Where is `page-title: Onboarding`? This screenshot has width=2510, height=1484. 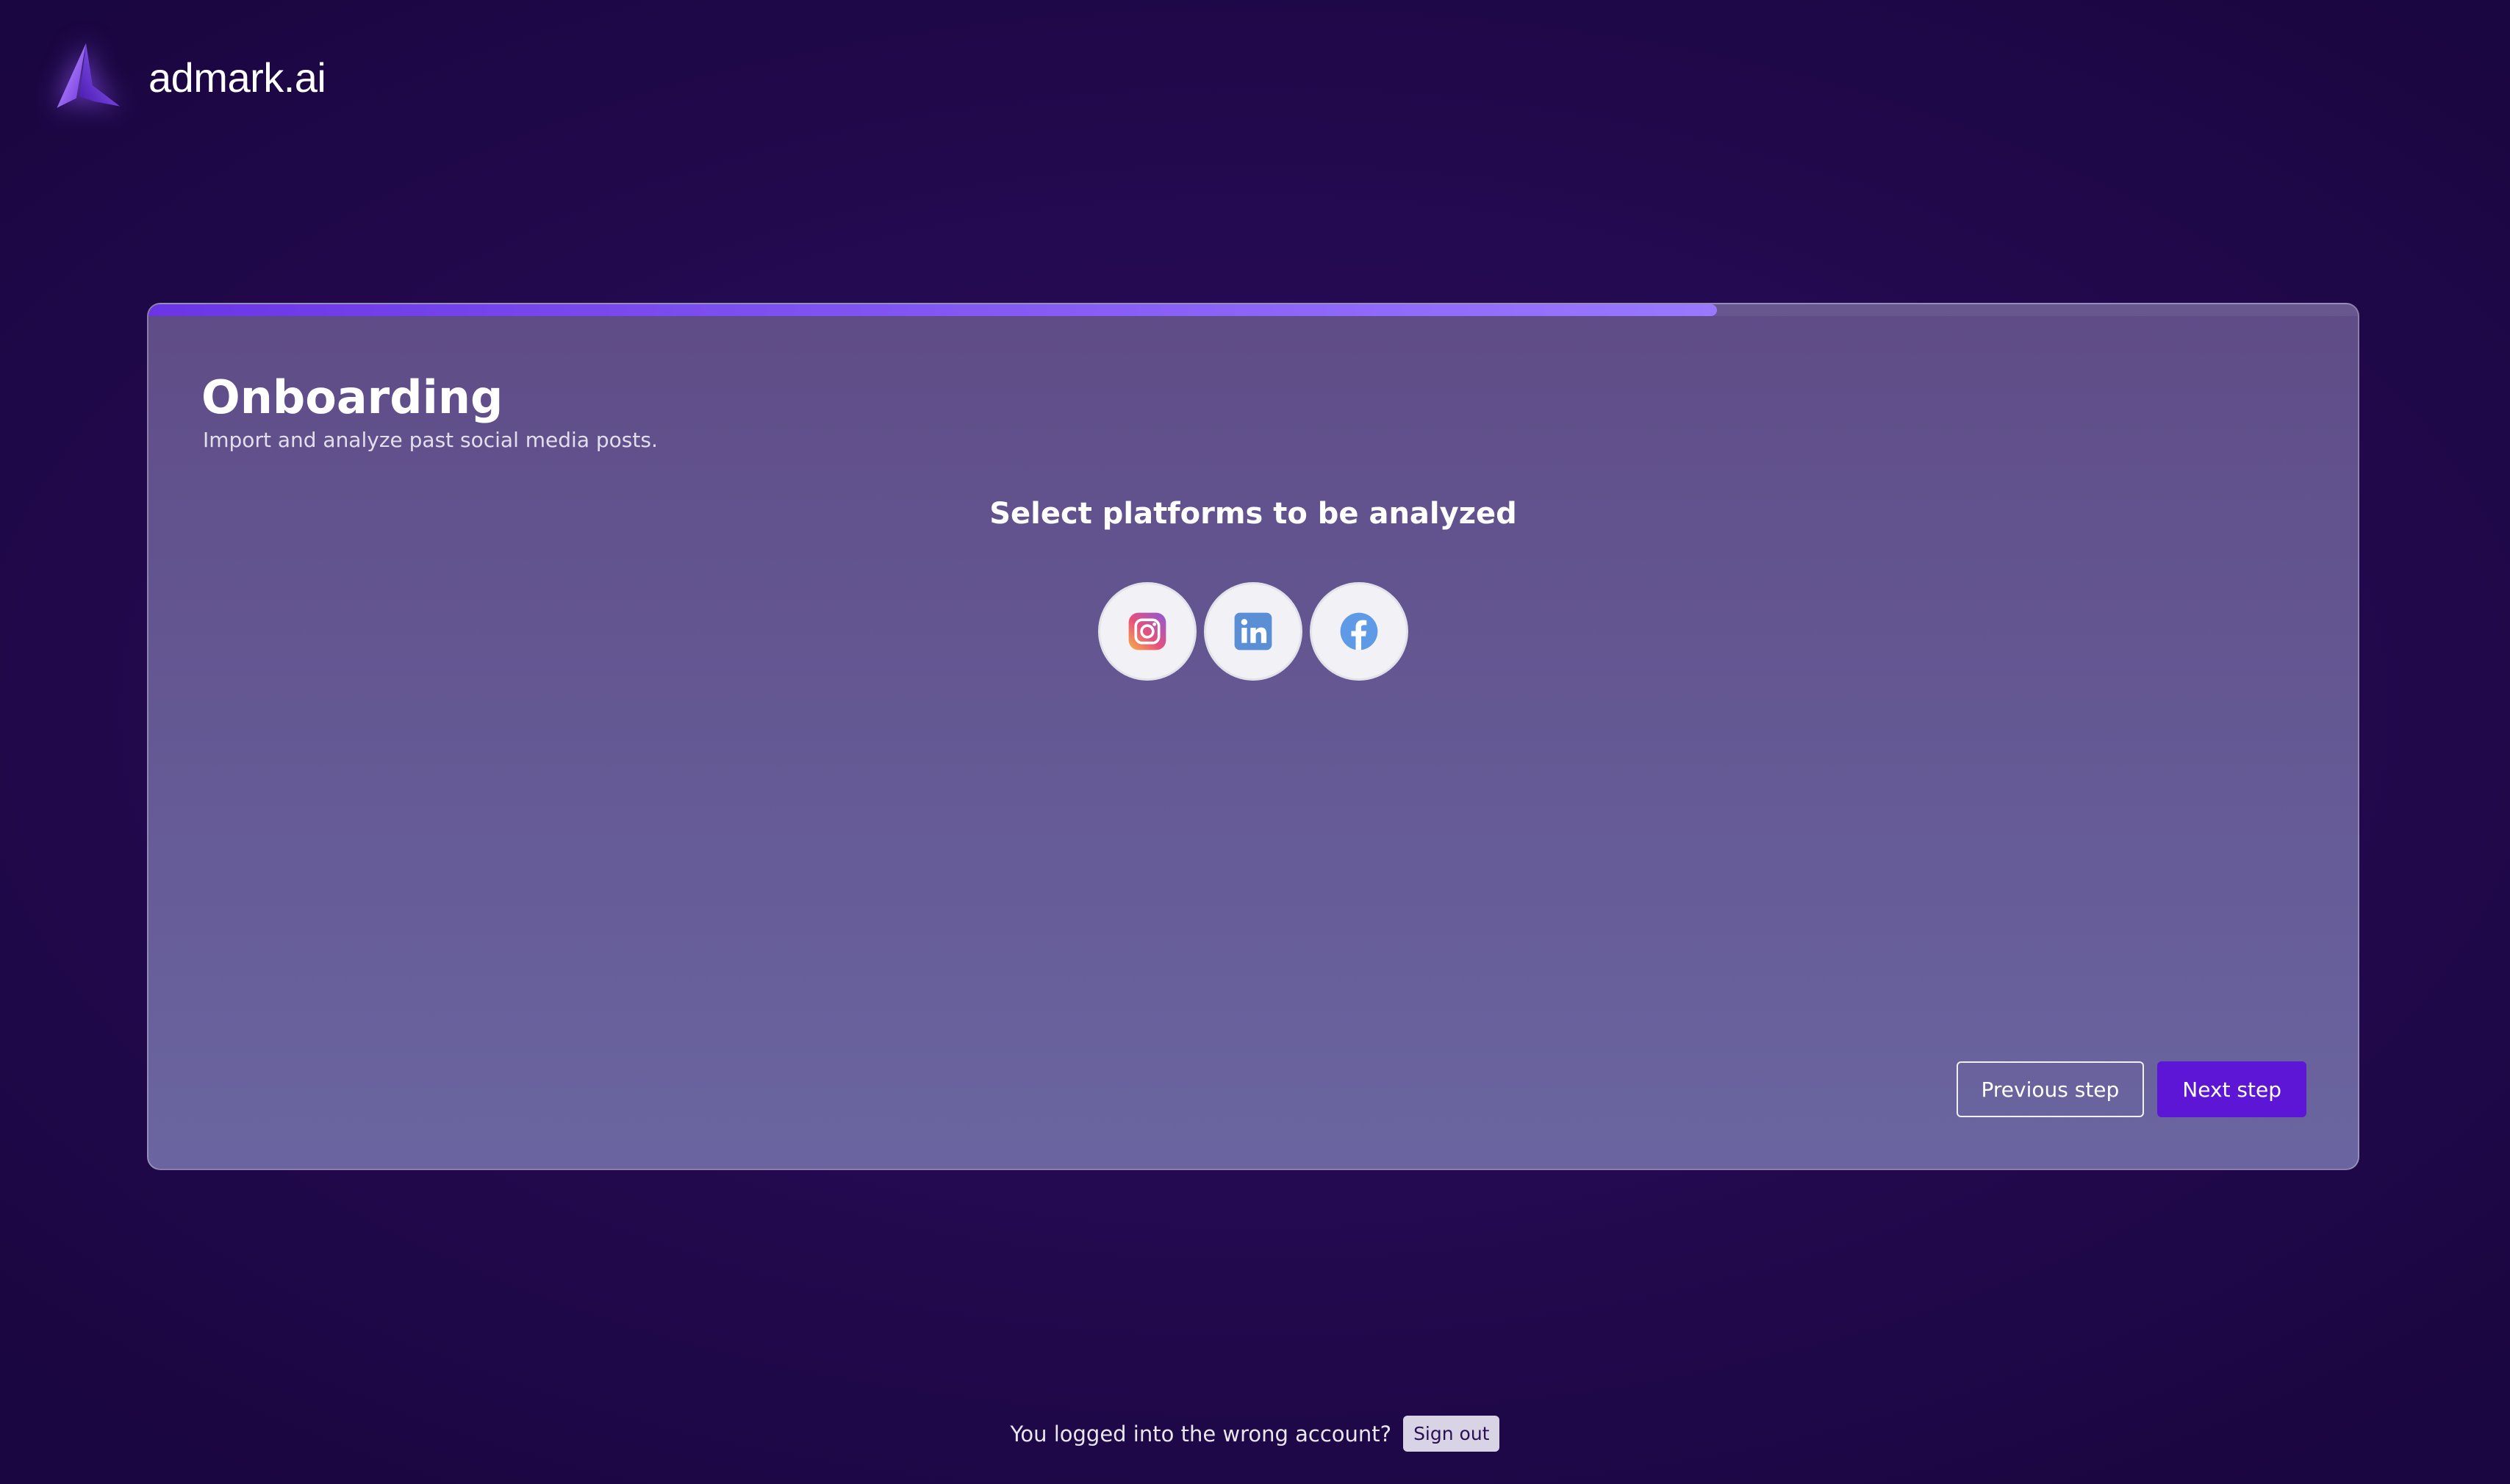
page-title: Onboarding is located at coordinates (352, 397).